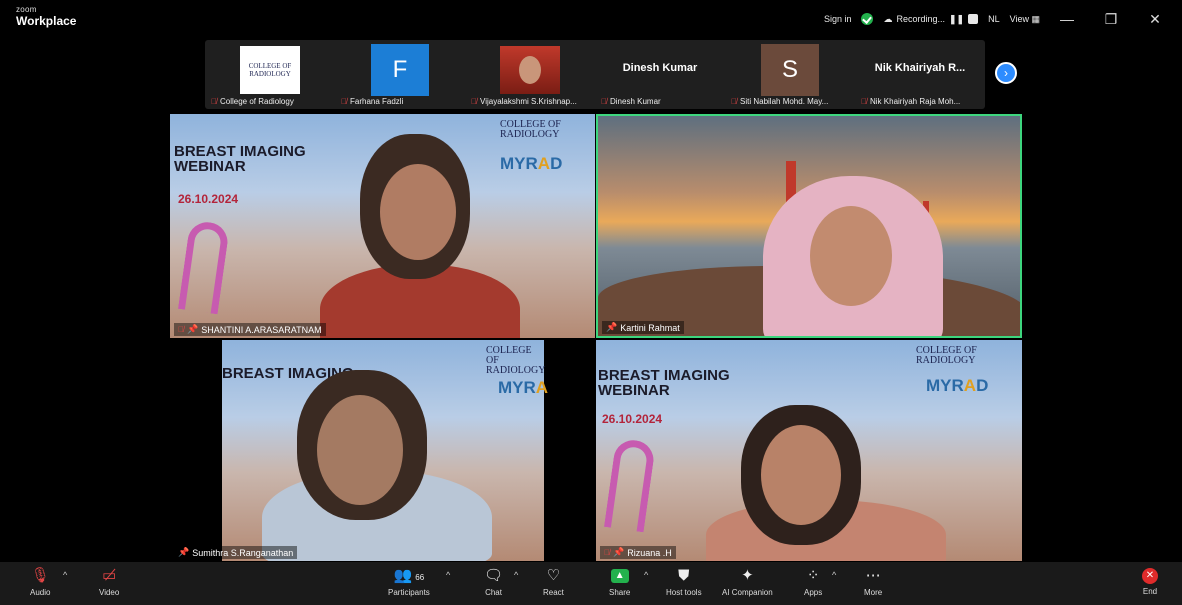 Image resolution: width=1182 pixels, height=605 pixels. I want to click on poster-title: BREAST IMAGING WEBINAR, so click(240, 159).